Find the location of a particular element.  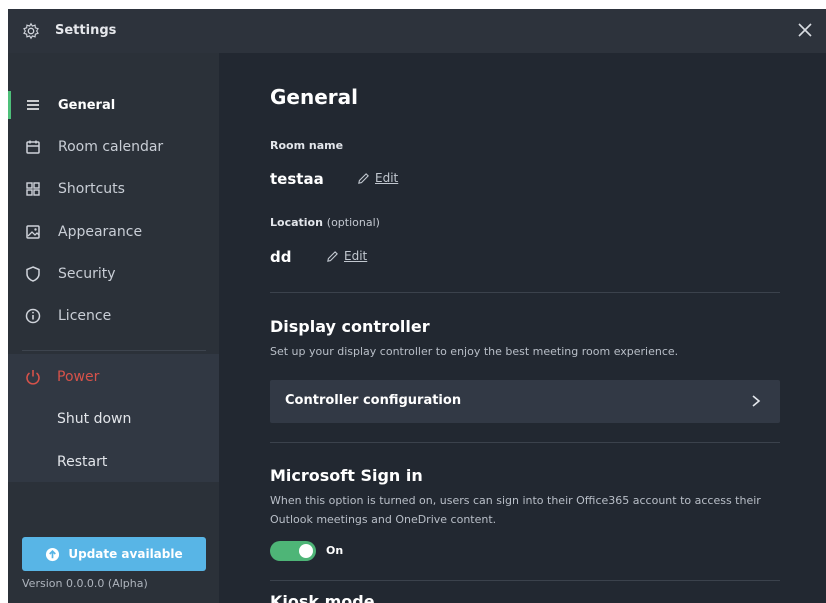

shut-down-button: Shut down is located at coordinates (113, 419).